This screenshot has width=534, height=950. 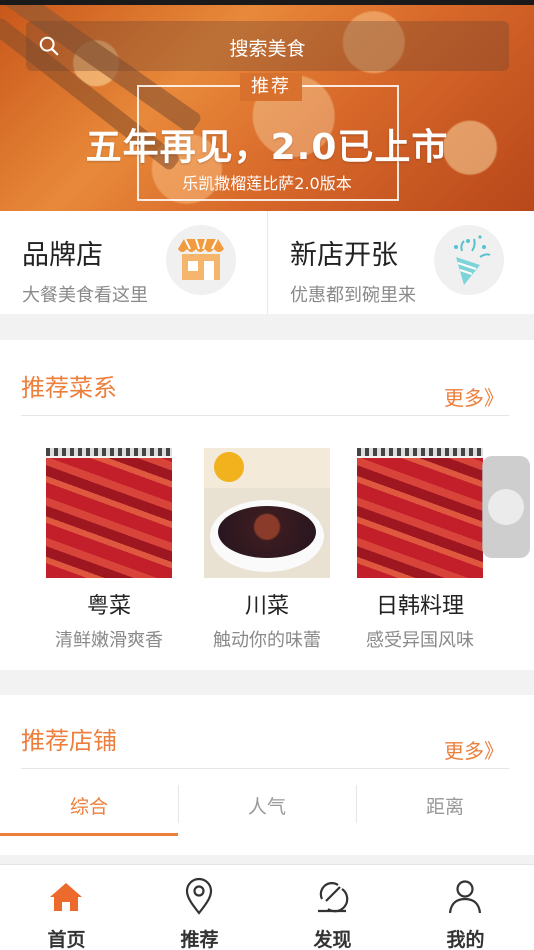 I want to click on cuisines-more-link: 更多》, so click(x=474, y=396).